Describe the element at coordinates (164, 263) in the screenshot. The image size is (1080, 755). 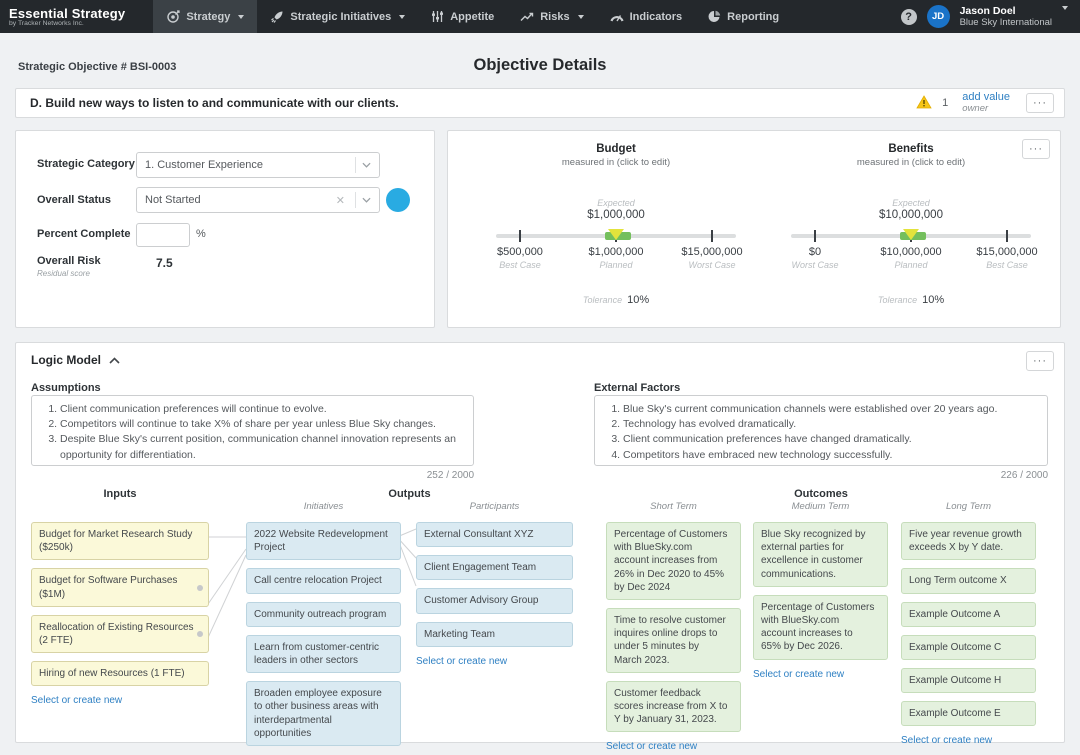
I see `risk-value: 7.5` at that location.